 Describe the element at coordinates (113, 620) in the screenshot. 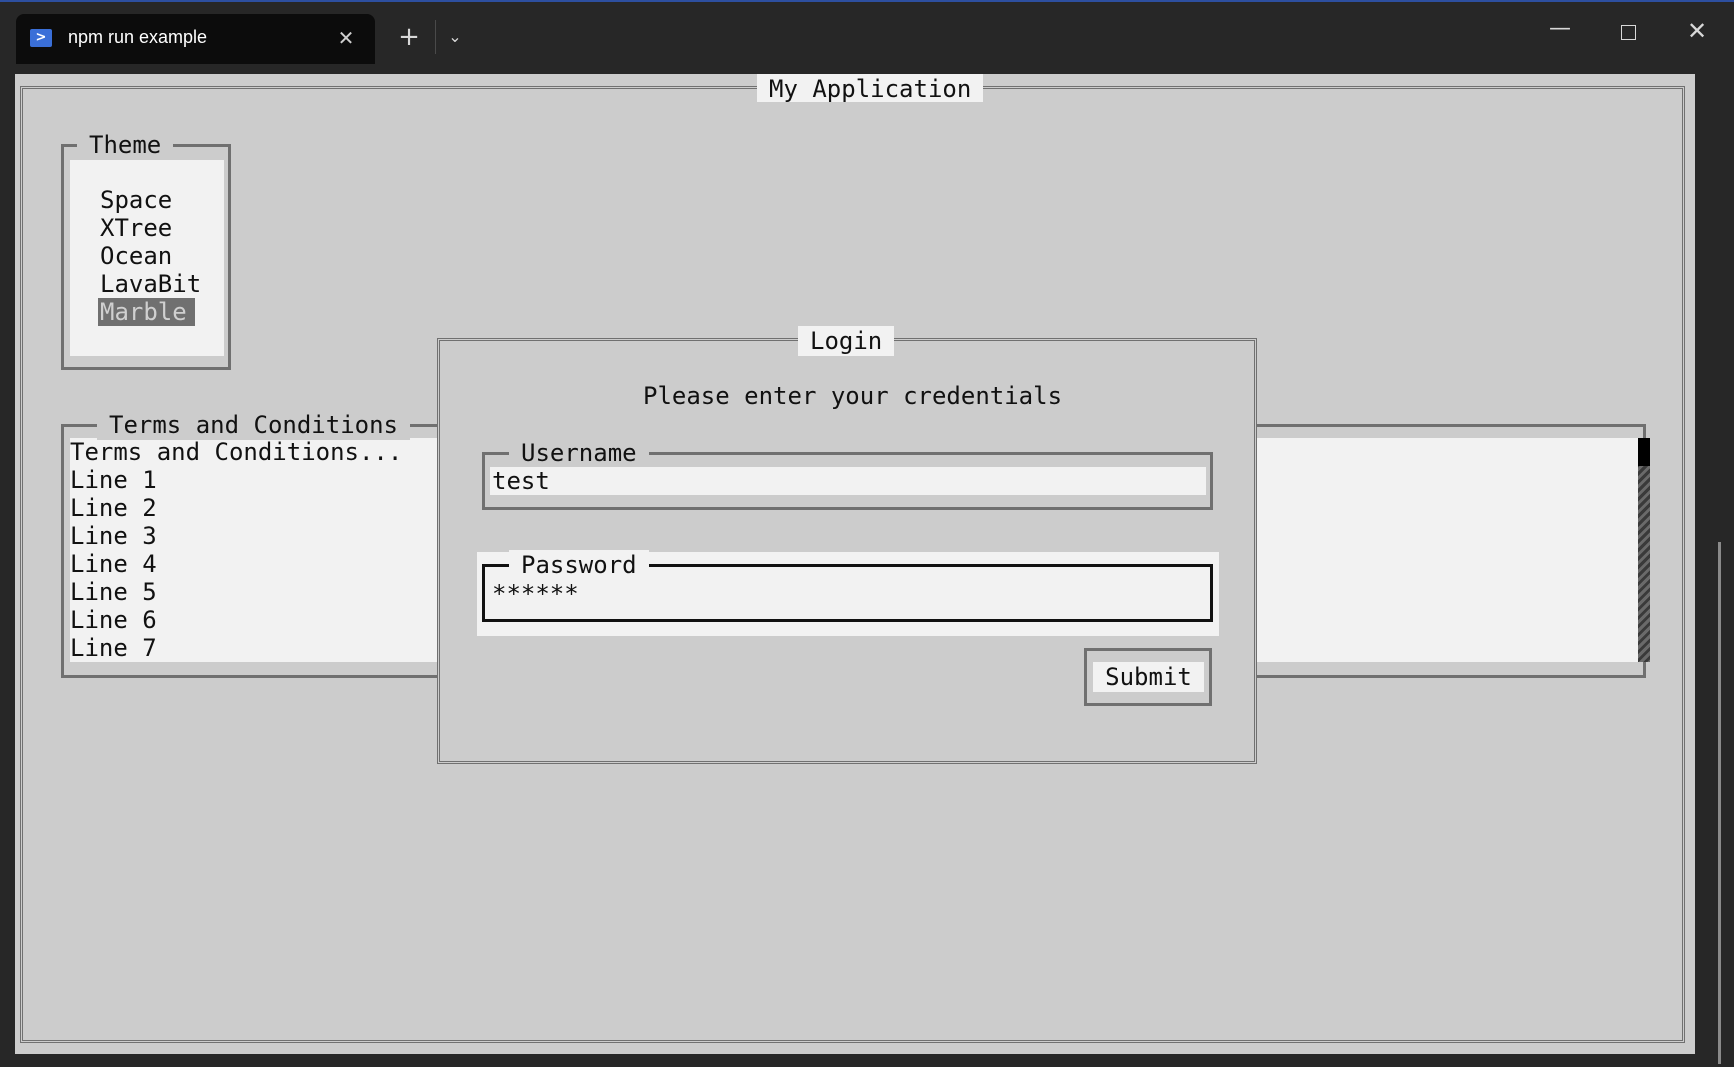

I see `terms-line: Line 6` at that location.